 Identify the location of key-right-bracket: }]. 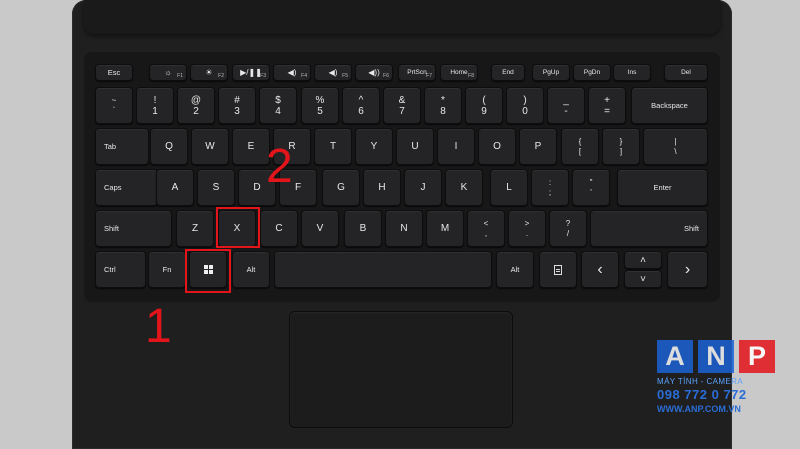
(621, 146).